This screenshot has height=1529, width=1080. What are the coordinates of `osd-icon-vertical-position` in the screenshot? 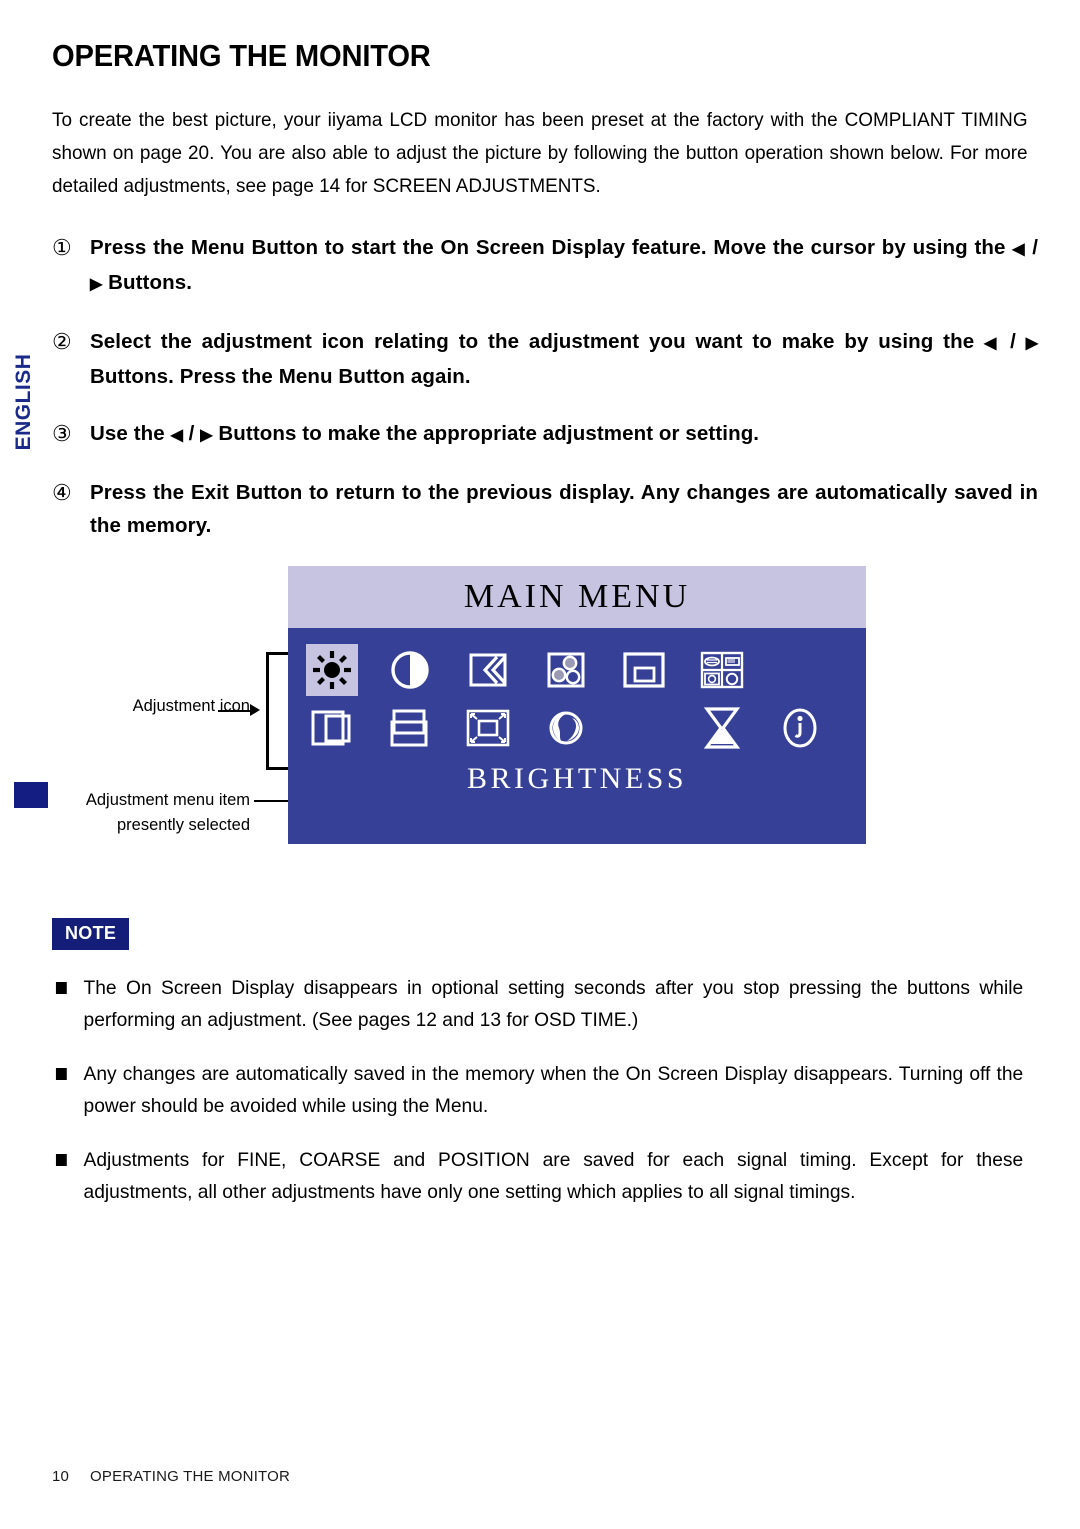 It's located at (410, 728).